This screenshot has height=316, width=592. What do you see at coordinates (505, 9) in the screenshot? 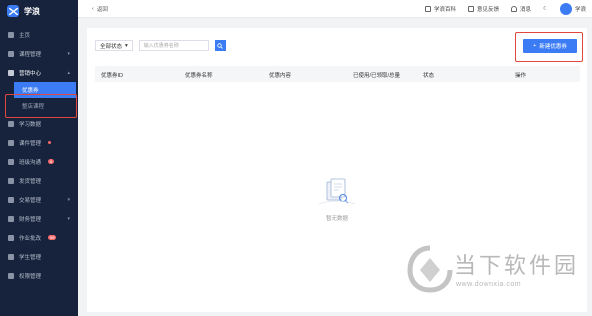
I see `topbar-actions: 学浪百科 意见反馈 消息 ☾ 学浪` at bounding box center [505, 9].